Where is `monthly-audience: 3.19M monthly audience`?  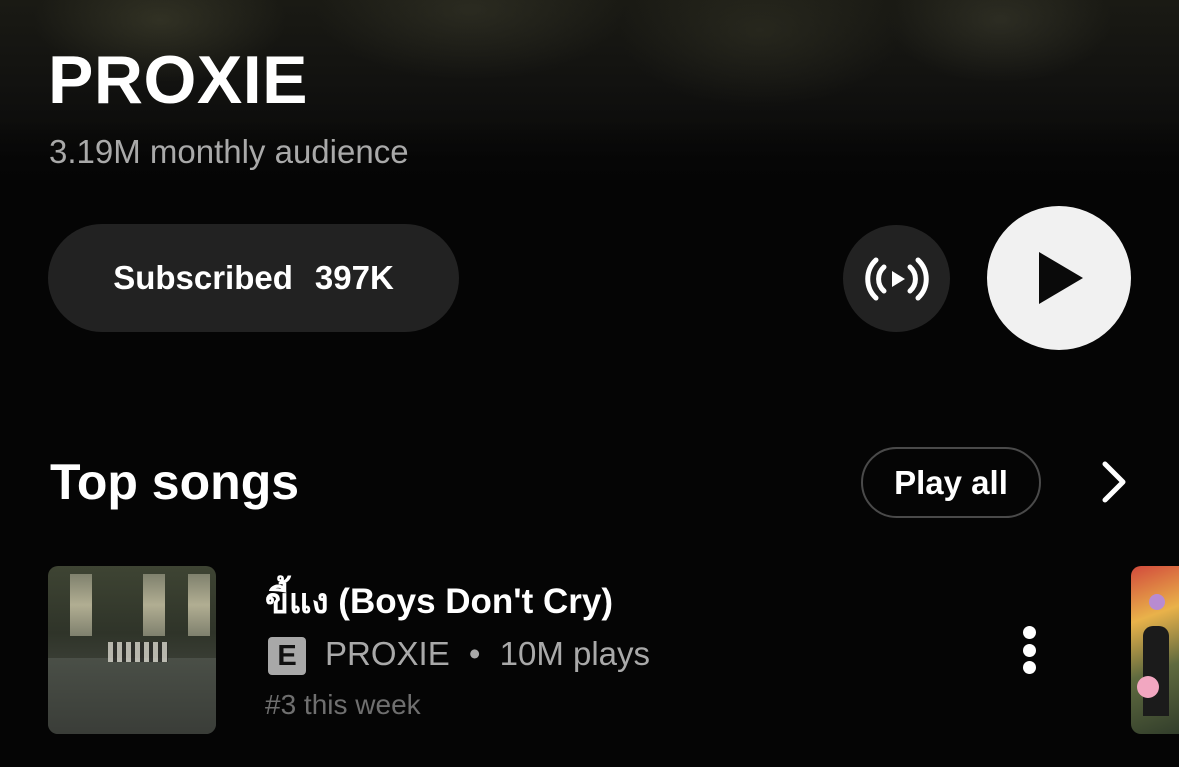
monthly-audience: 3.19M monthly audience is located at coordinates (229, 151).